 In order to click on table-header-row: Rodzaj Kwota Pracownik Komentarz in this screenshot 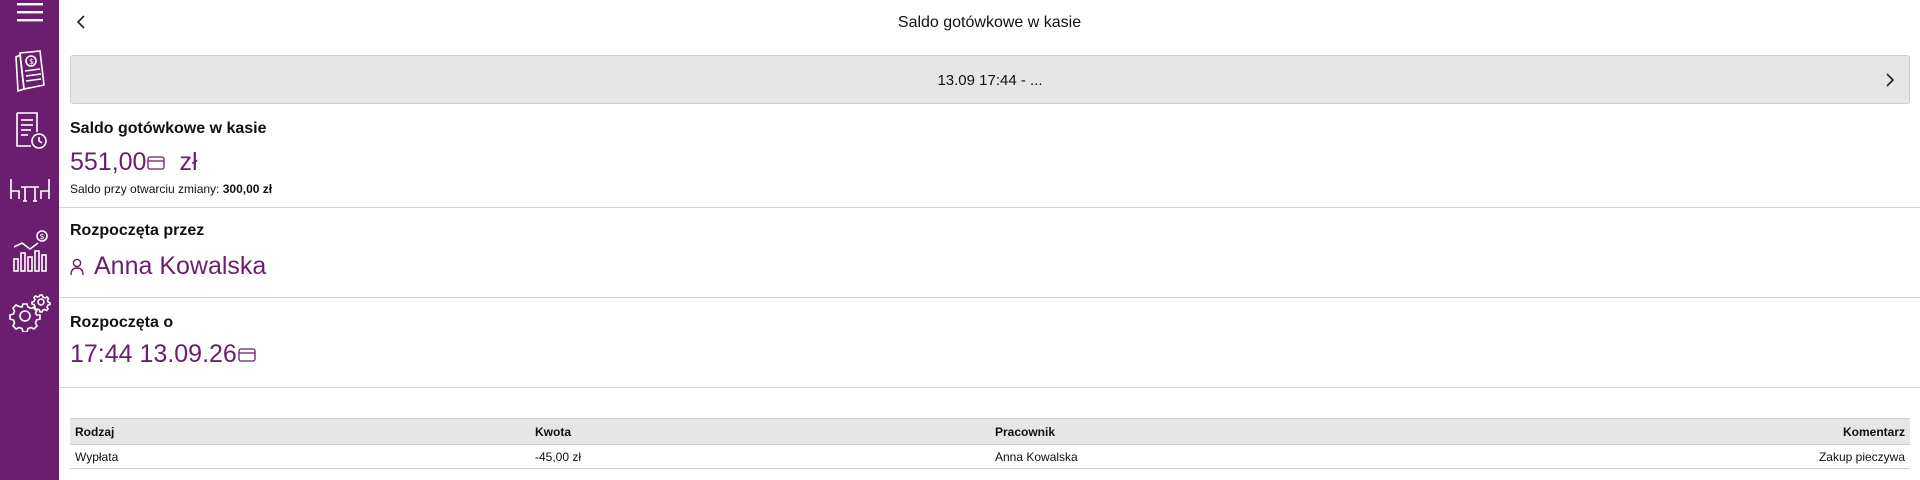, I will do `click(990, 431)`.